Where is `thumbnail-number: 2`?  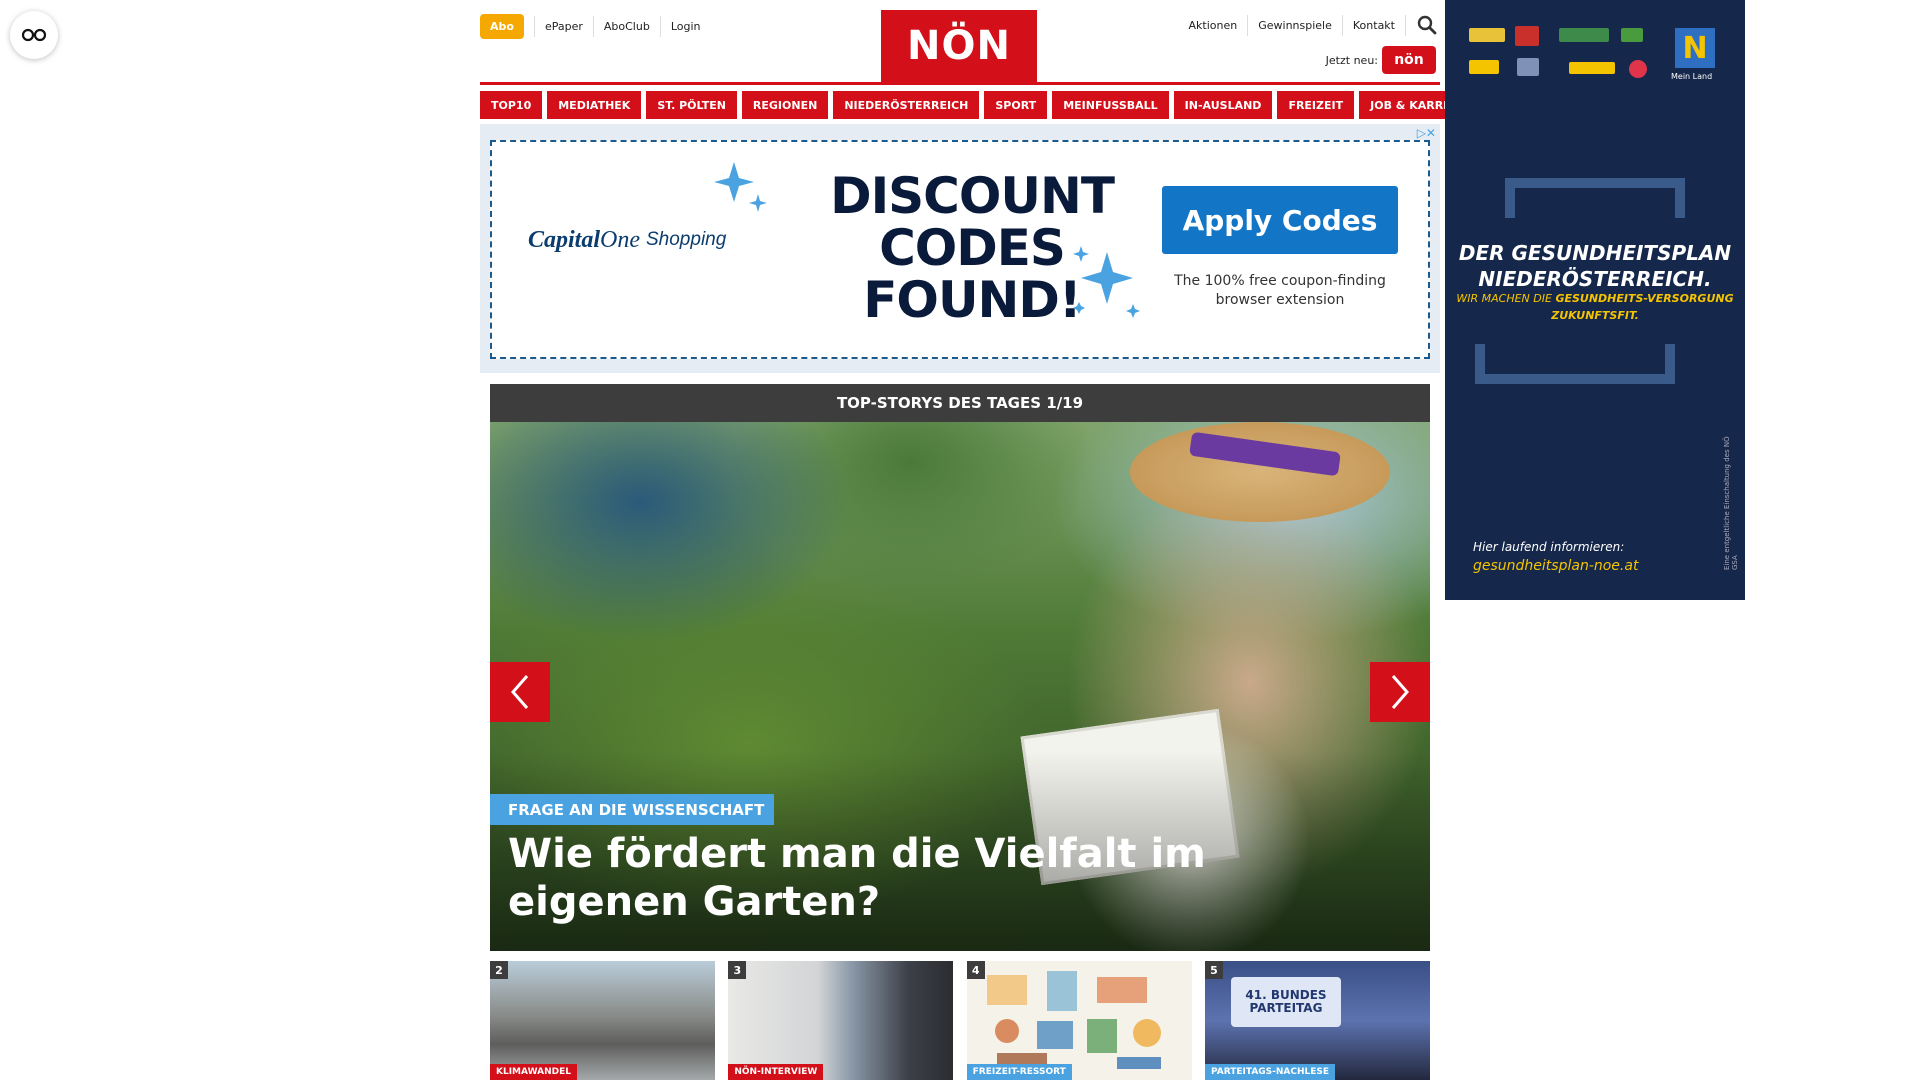 thumbnail-number: 2 is located at coordinates (499, 970).